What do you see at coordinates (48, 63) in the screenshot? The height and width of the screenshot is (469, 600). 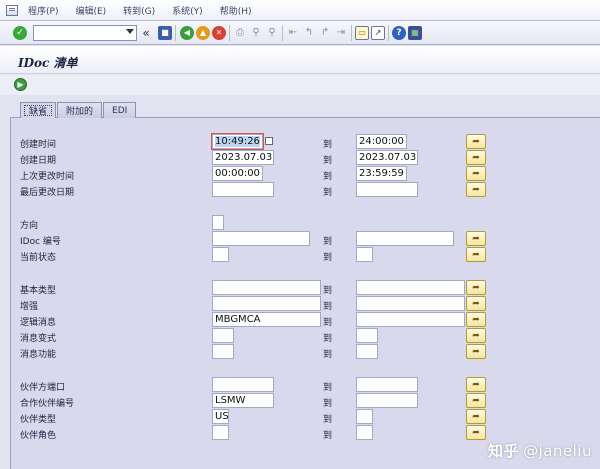 I see `page-title: IDoc 清单` at bounding box center [48, 63].